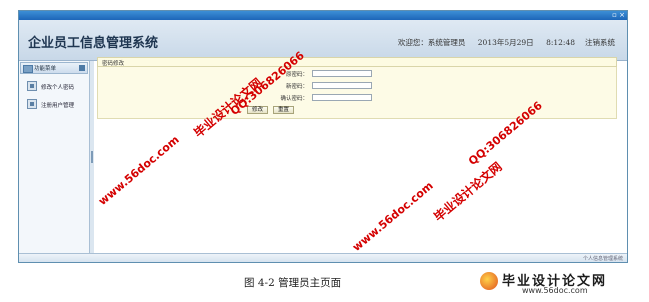 This screenshot has height=302, width=649. I want to click on current-date: 2013年5月29日, so click(505, 42).